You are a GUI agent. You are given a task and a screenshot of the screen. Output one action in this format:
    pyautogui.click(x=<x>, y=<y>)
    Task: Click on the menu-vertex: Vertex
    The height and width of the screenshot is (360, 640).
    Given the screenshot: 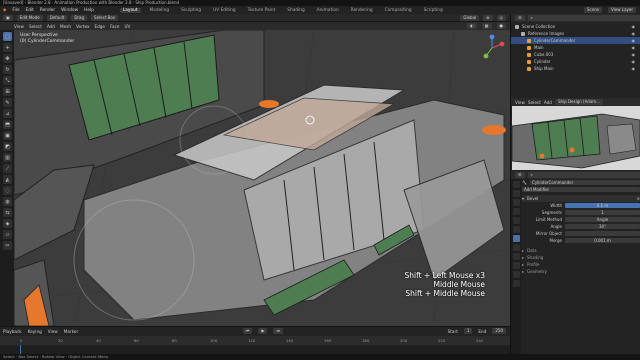 What is the action you would take?
    pyautogui.click(x=82, y=26)
    